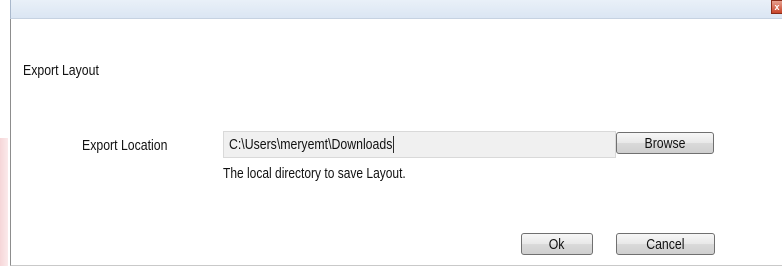 This screenshot has width=782, height=266. I want to click on location-hint: The local directory to save Layout., so click(314, 173).